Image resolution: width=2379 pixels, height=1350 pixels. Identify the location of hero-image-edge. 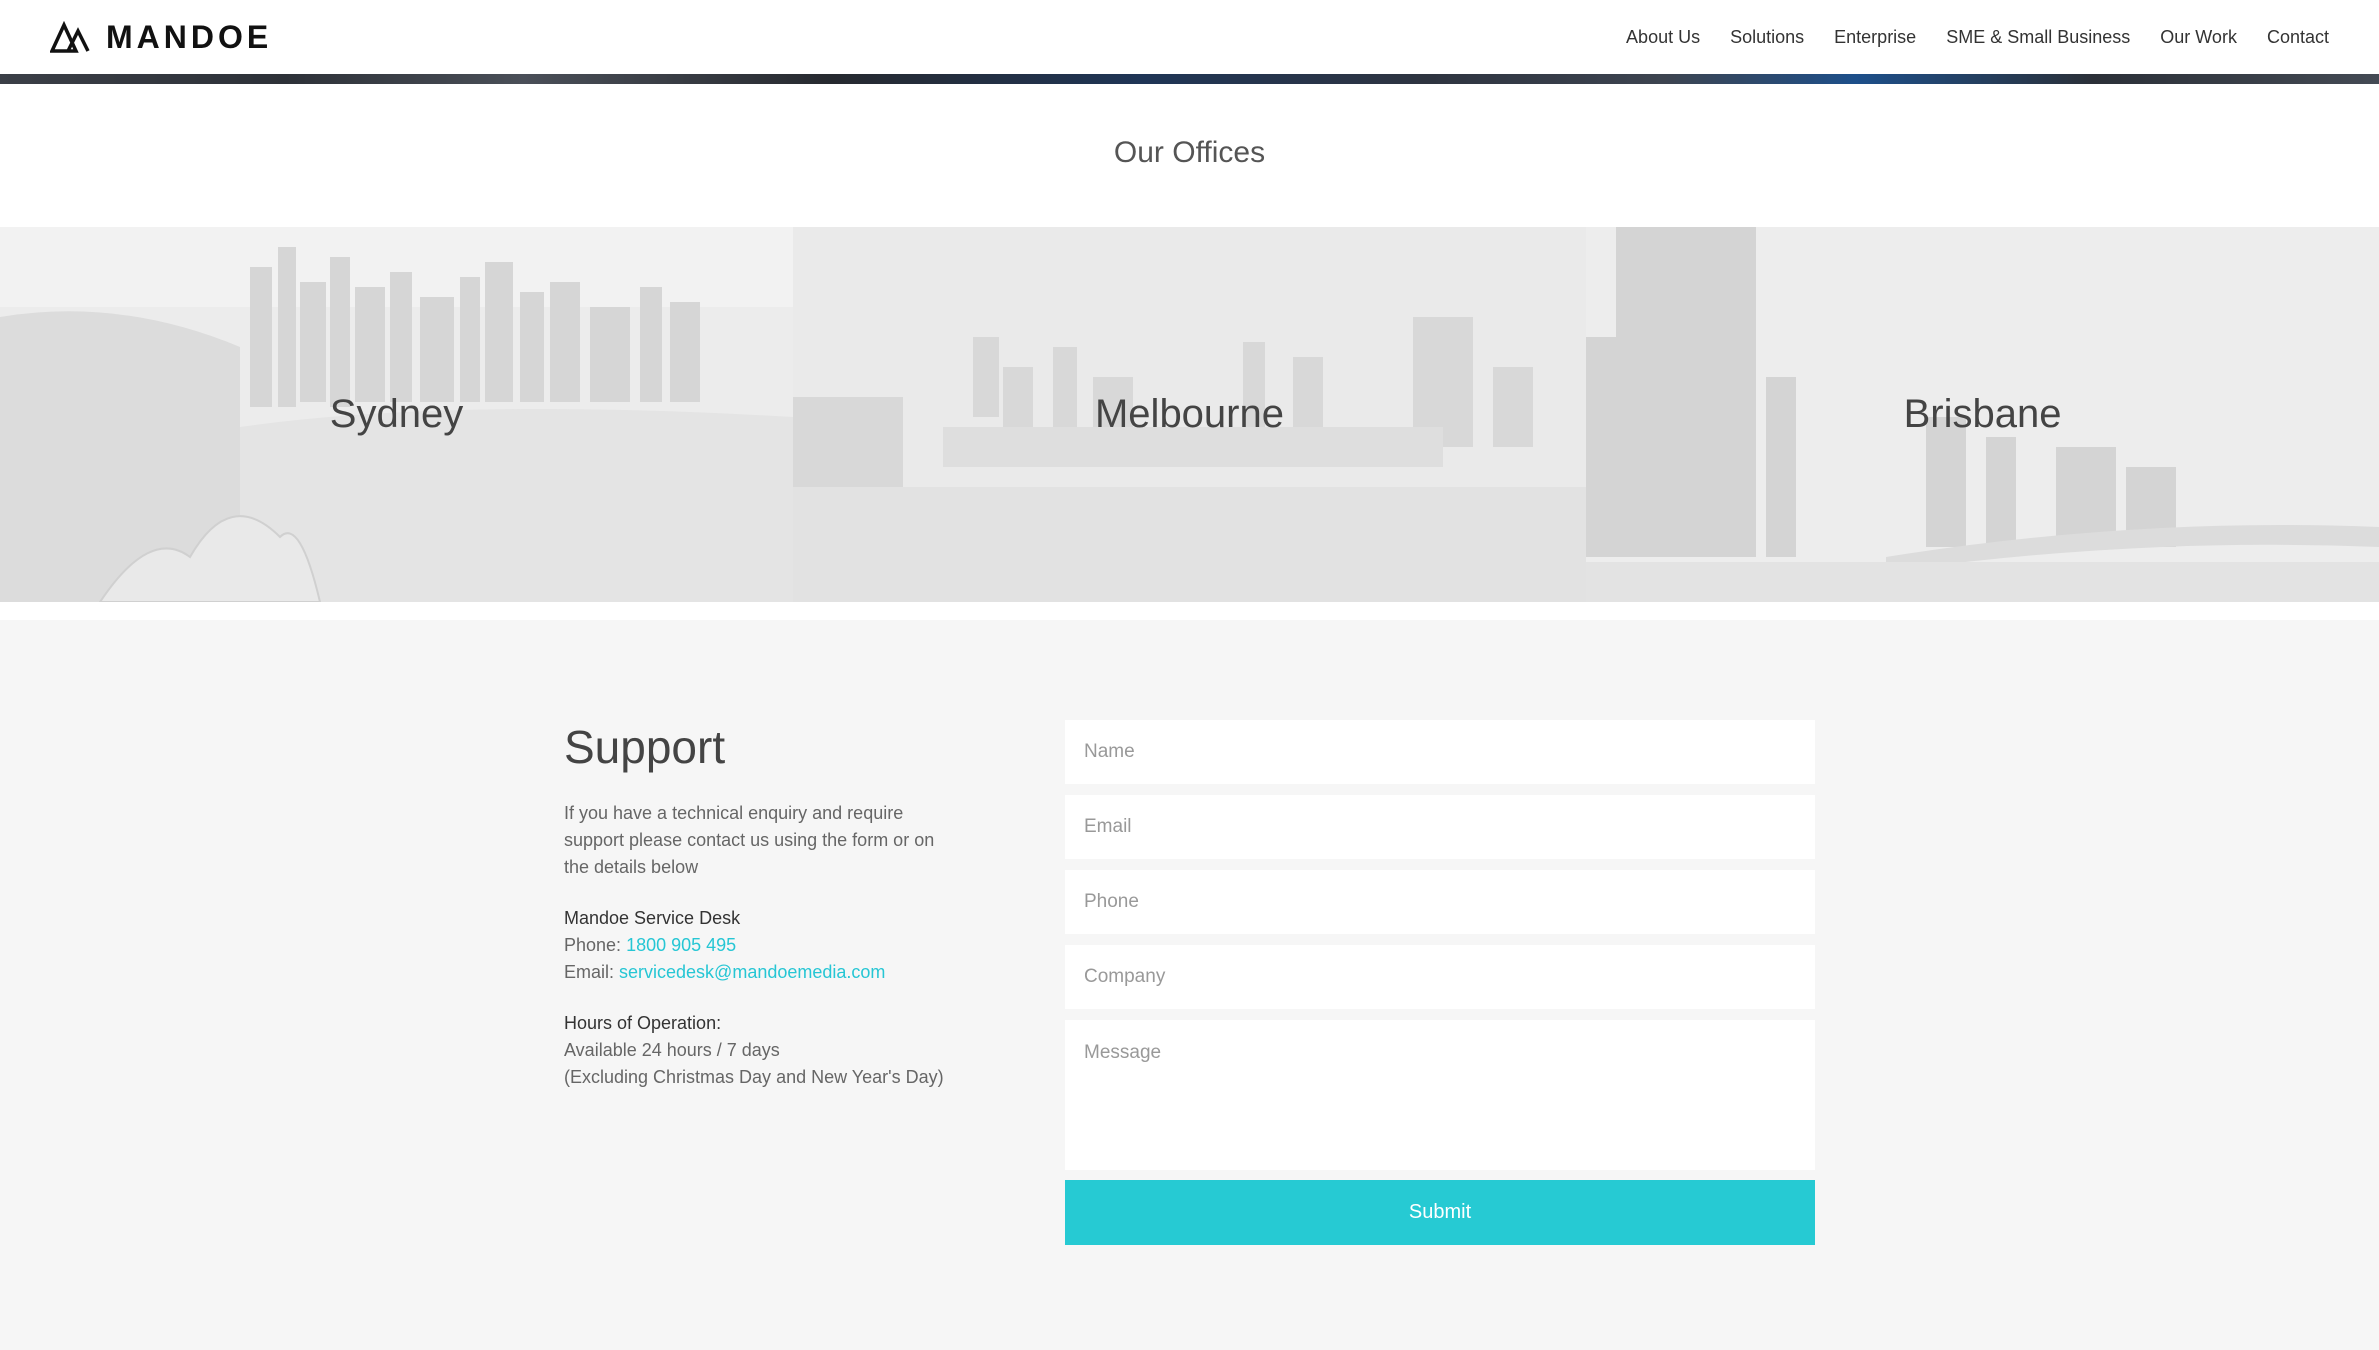
(1189, 79).